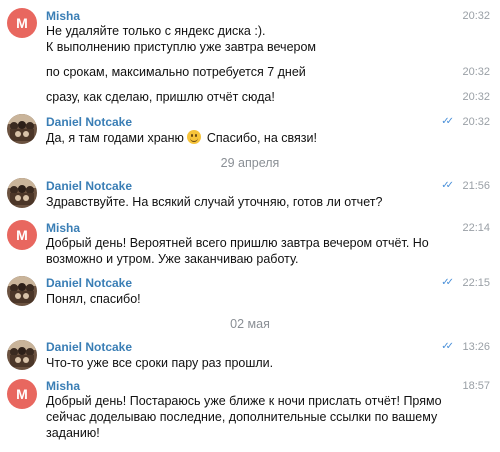 The width and height of the screenshot is (500, 452). Describe the element at coordinates (115, 138) in the screenshot. I see `message-text-part: Да, я там годами храню` at that location.